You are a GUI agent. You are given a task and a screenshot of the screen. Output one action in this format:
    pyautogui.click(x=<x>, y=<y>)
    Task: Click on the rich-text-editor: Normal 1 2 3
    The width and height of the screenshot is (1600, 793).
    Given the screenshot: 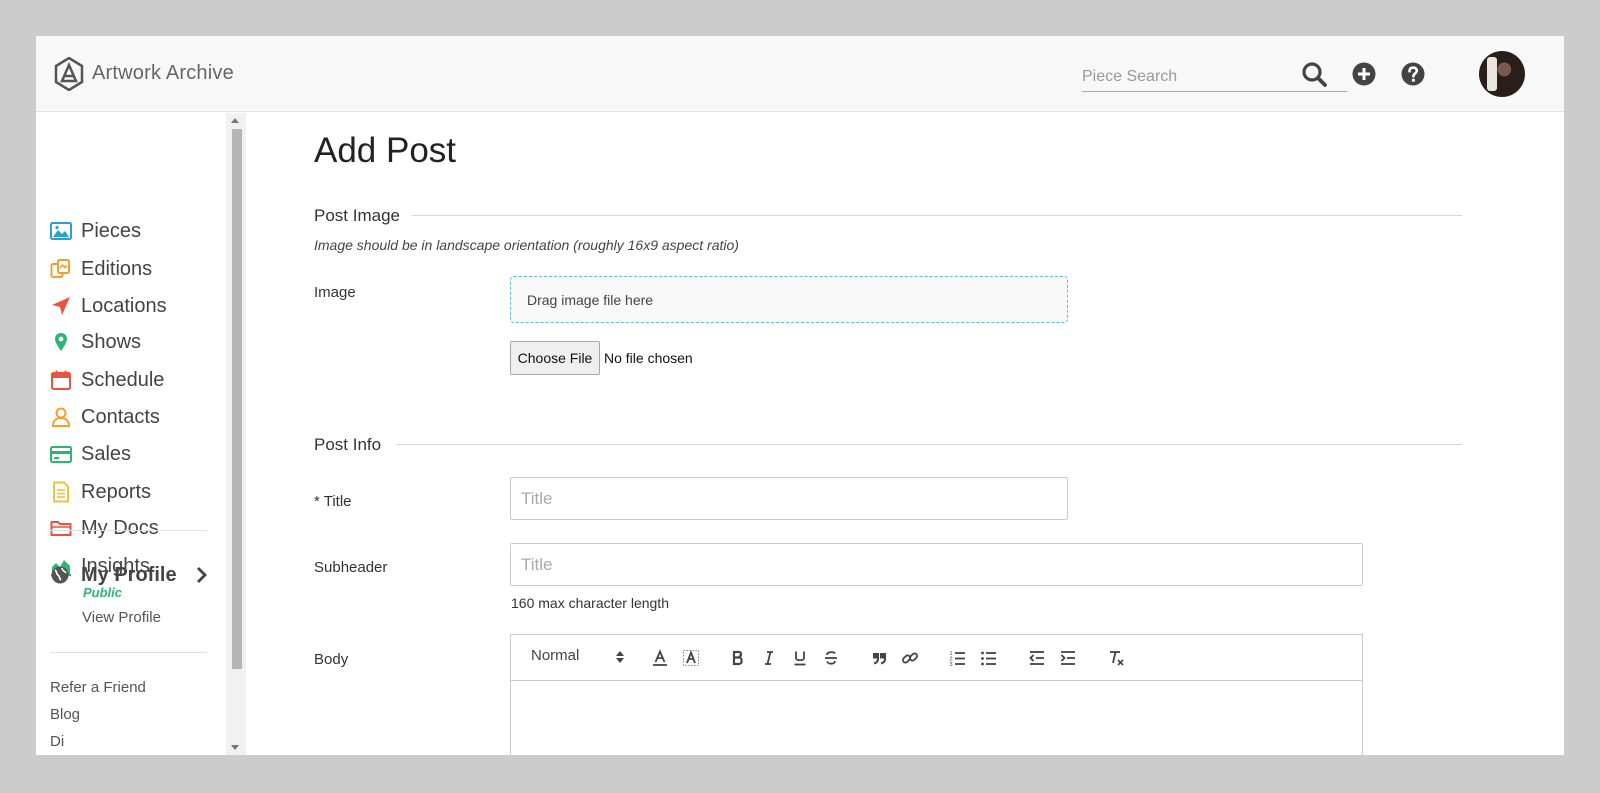 What is the action you would take?
    pyautogui.click(x=936, y=694)
    